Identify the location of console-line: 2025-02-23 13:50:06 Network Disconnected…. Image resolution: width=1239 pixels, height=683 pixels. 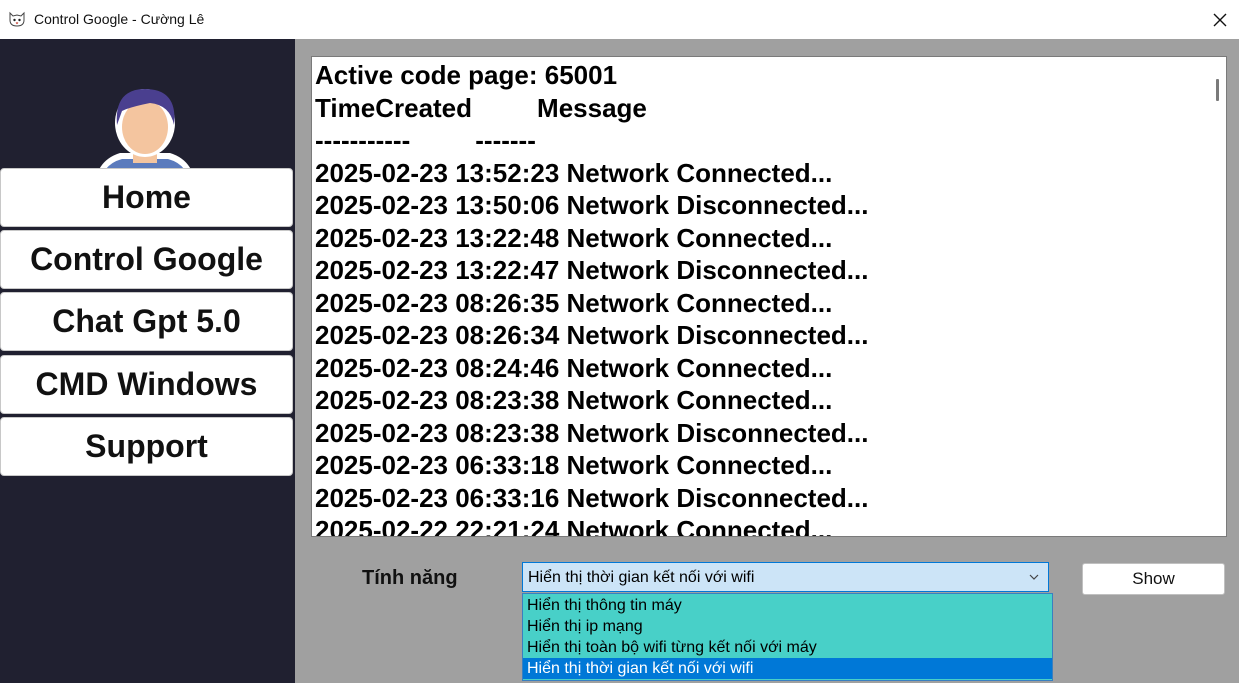
(592, 205).